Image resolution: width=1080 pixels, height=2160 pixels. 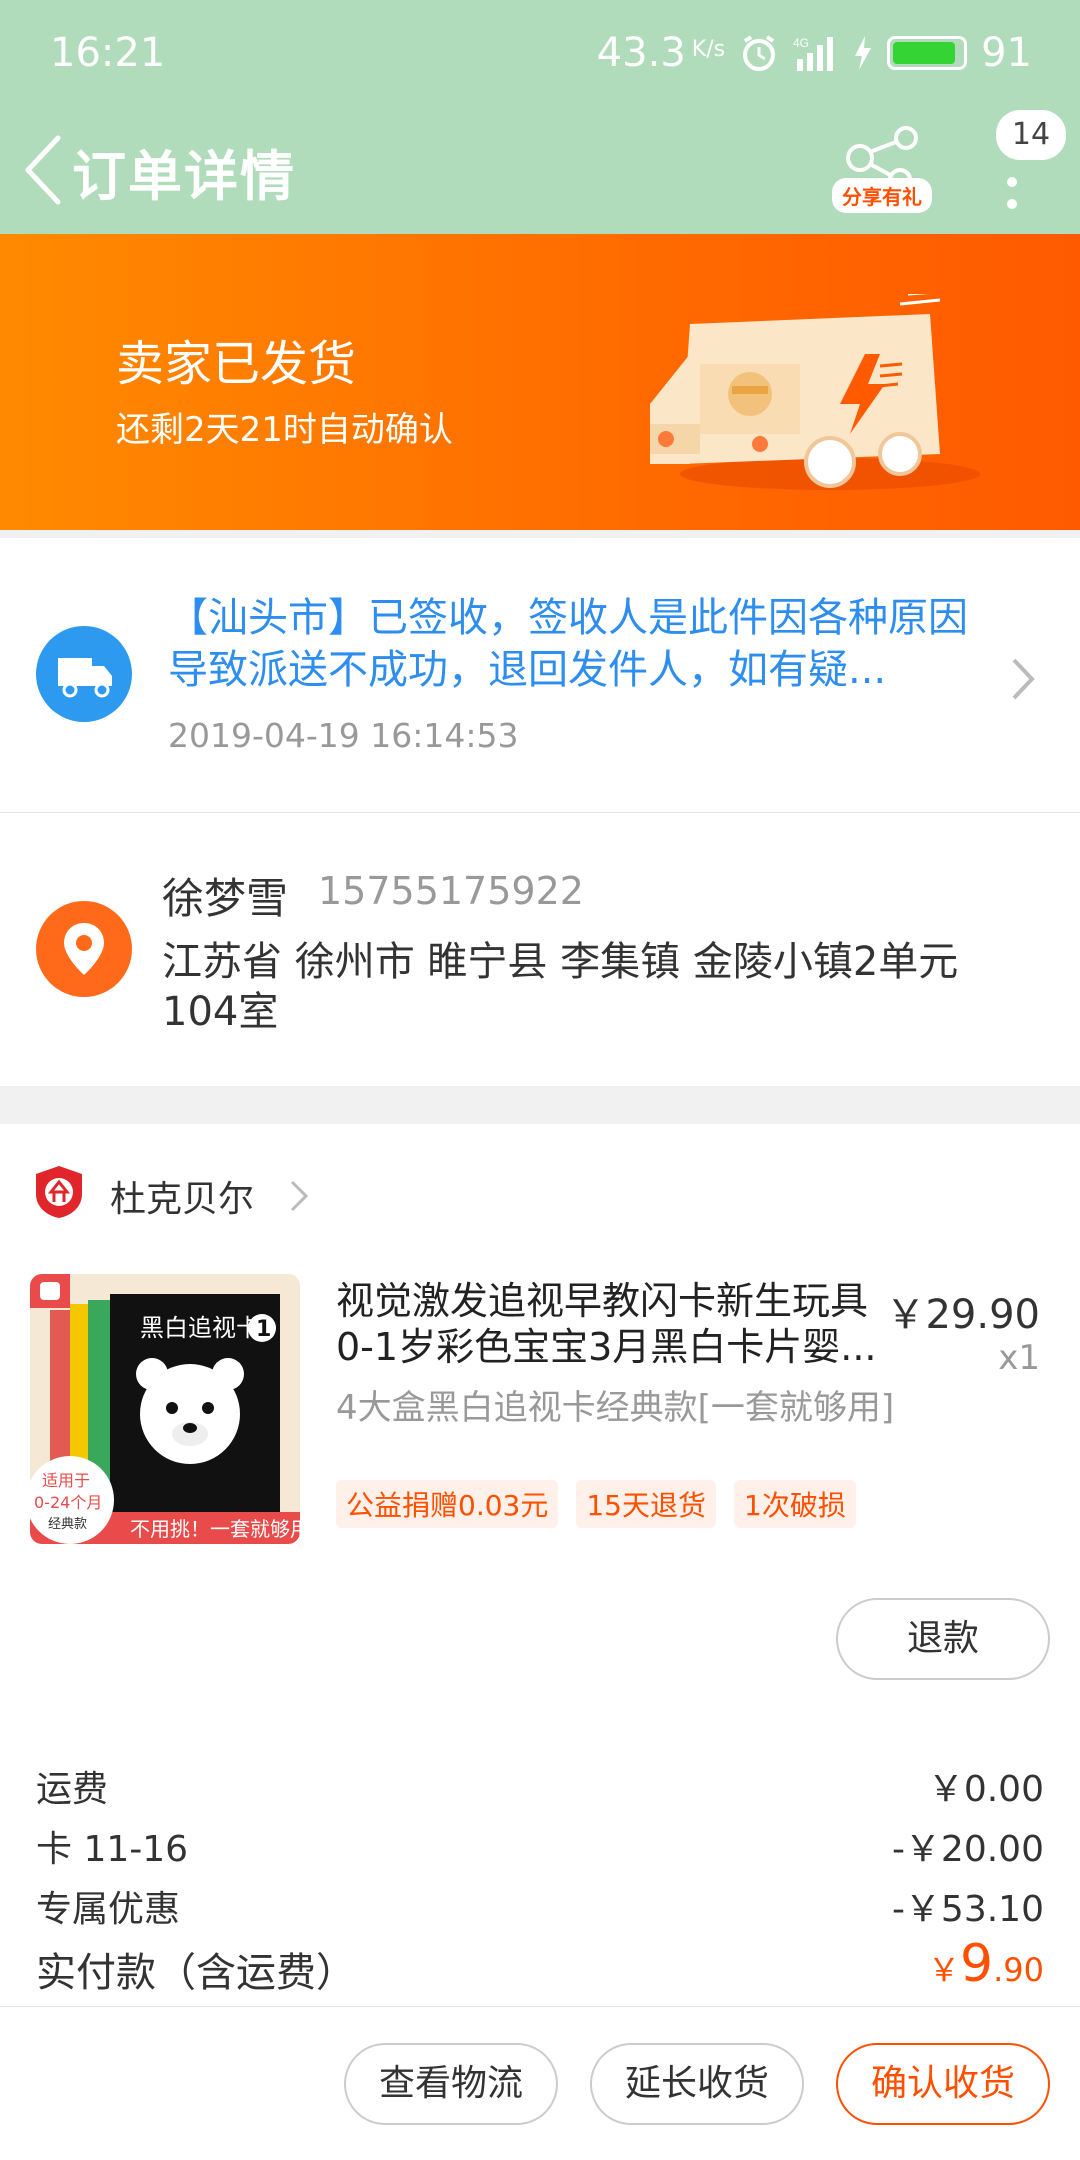 What do you see at coordinates (263, 1329) in the screenshot?
I see `thumb-box-number: 1` at bounding box center [263, 1329].